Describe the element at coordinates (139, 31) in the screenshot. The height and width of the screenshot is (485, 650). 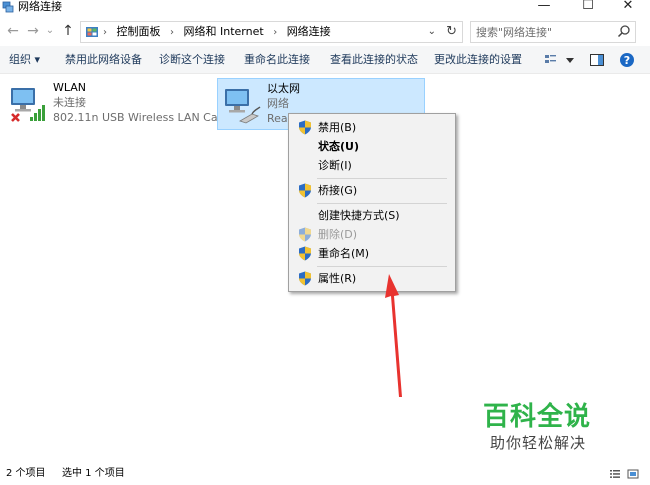
I see `breadcrumb-control-panel: 控制面板` at that location.